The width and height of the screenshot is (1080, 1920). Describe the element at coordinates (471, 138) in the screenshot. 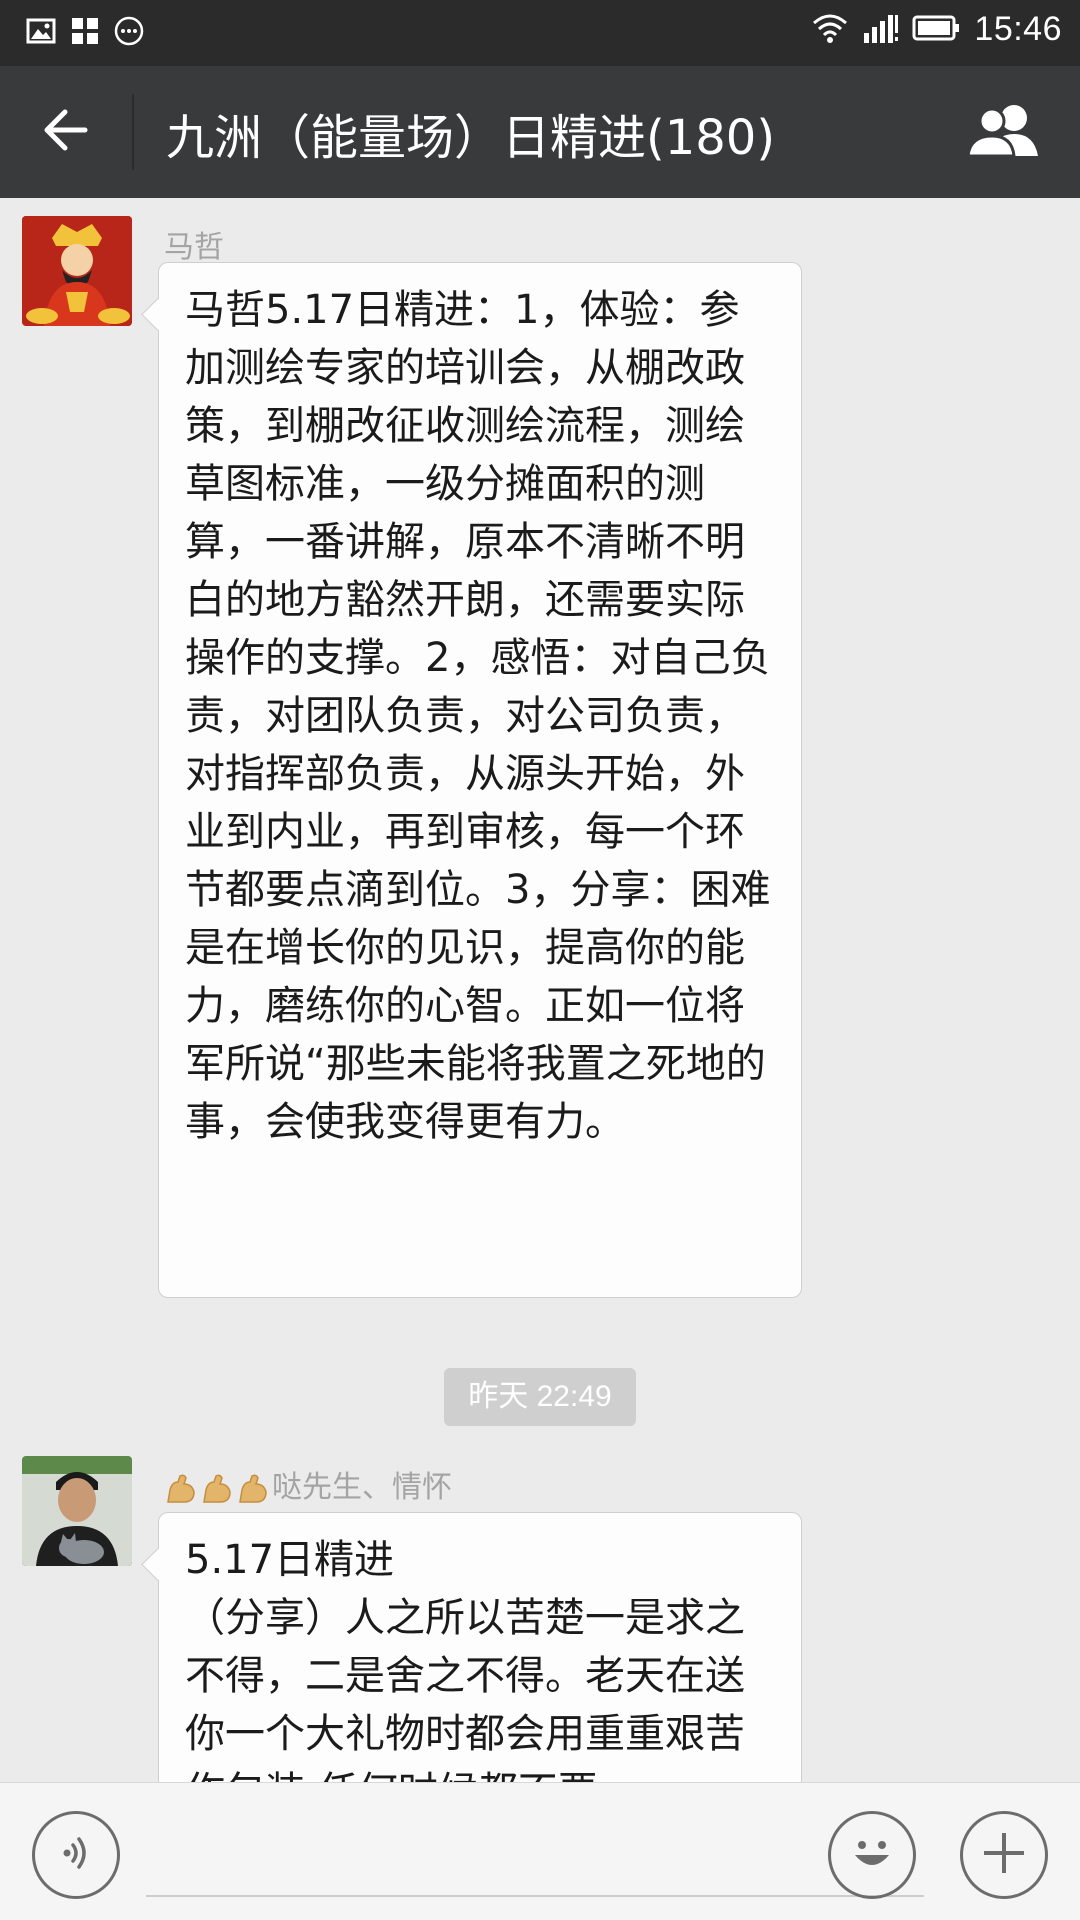

I see `chat-title: 九洲（能量场）日精进(180)` at that location.